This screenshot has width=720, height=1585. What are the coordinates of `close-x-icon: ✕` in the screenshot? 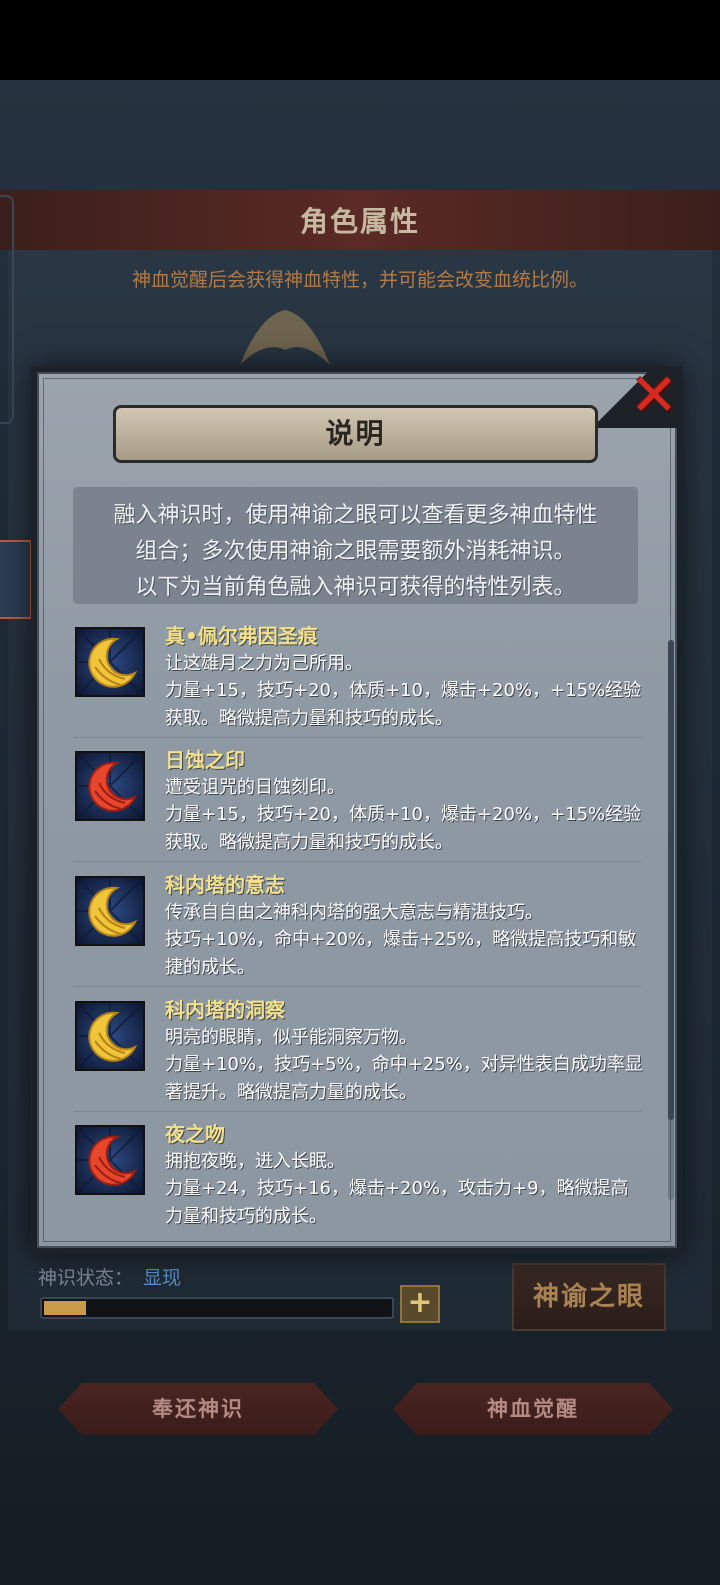 It's located at (654, 395).